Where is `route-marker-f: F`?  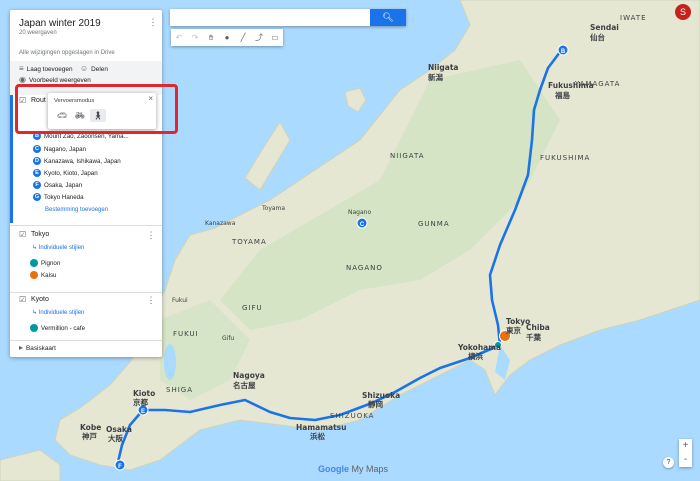
route-marker-f: F is located at coordinates (120, 465).